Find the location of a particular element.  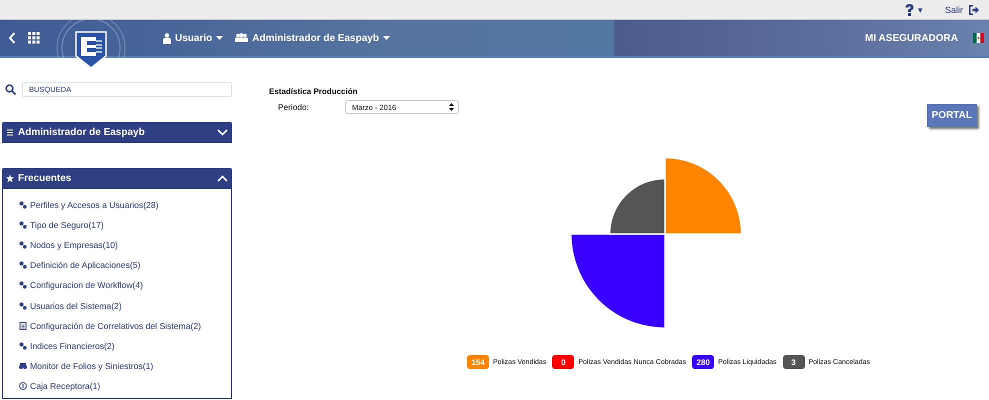

section-title: Estadística Producción is located at coordinates (313, 91).